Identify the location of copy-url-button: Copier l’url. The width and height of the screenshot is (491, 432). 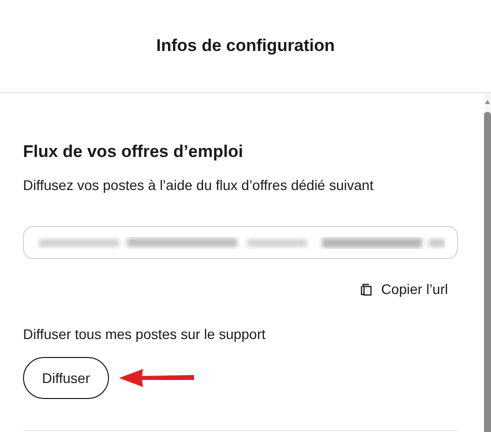
(404, 289).